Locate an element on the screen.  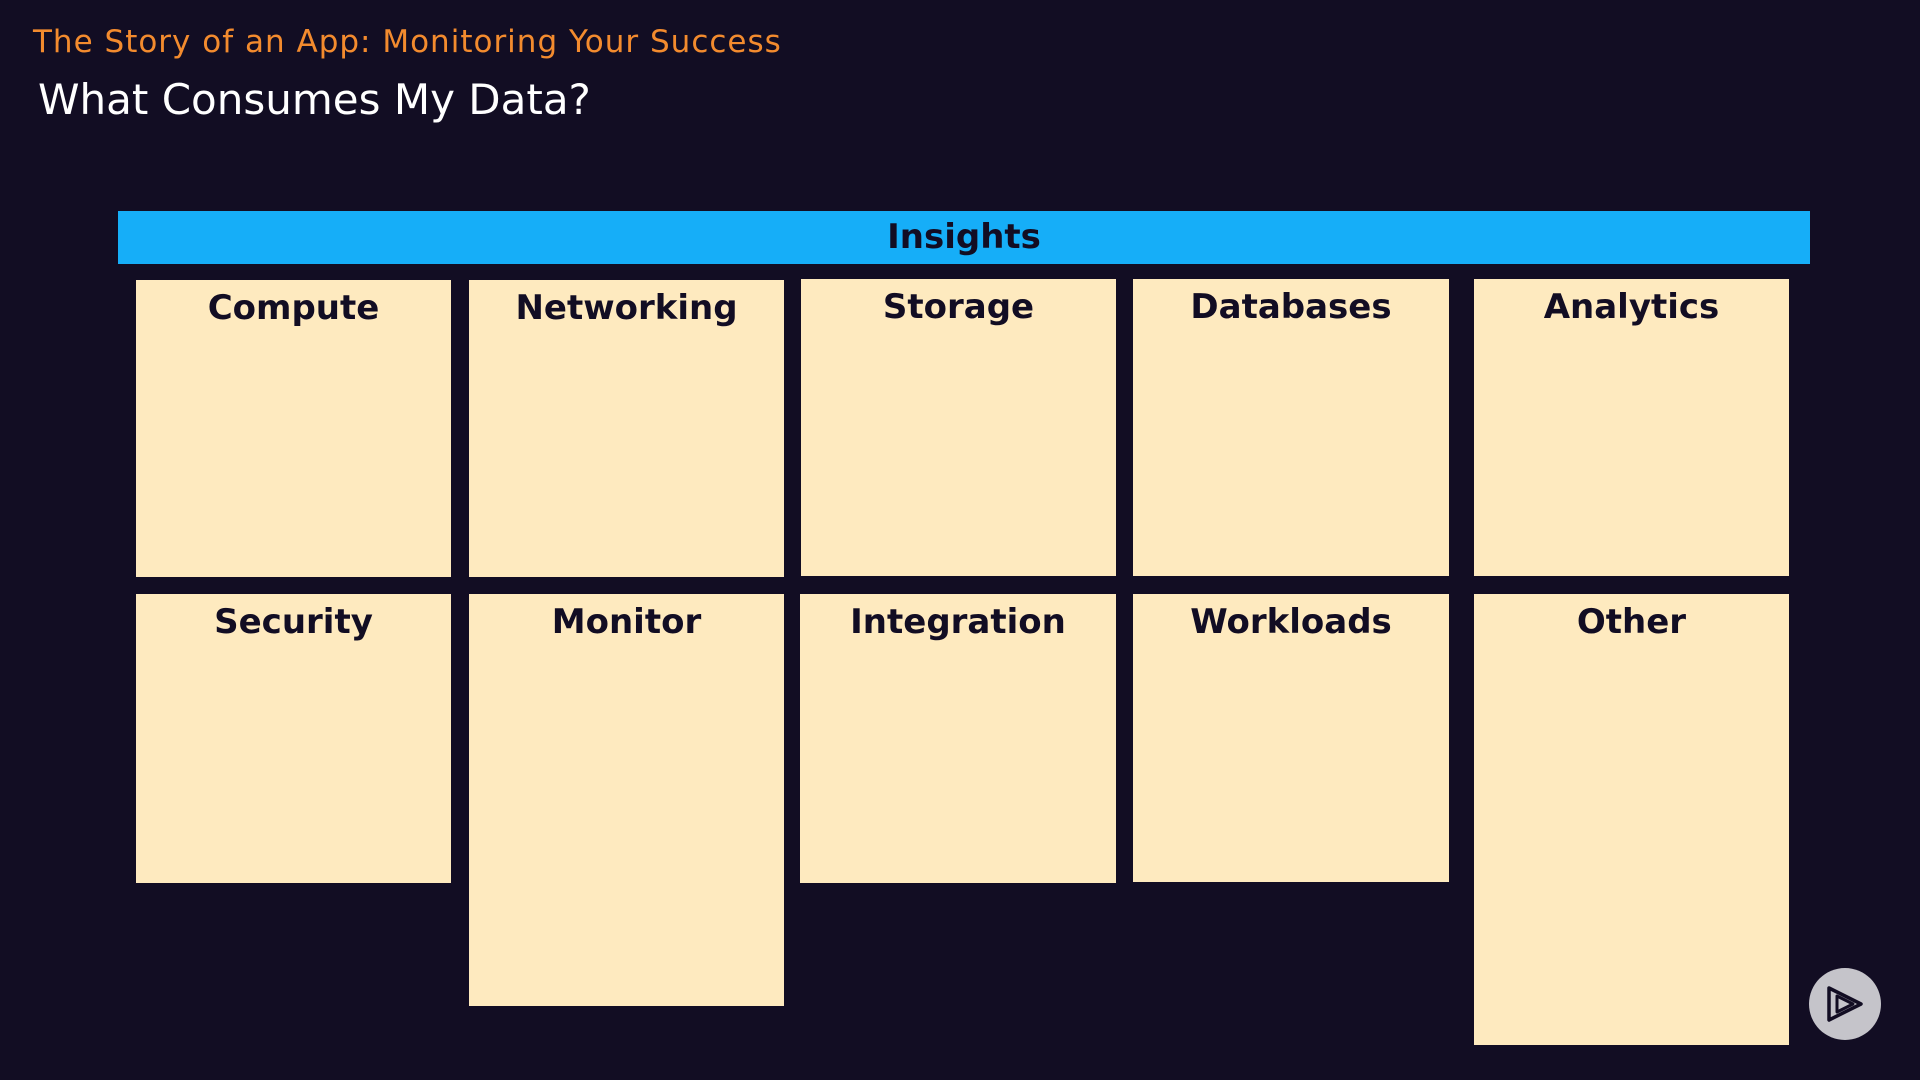
play-logo-icon is located at coordinates (1845, 1004).